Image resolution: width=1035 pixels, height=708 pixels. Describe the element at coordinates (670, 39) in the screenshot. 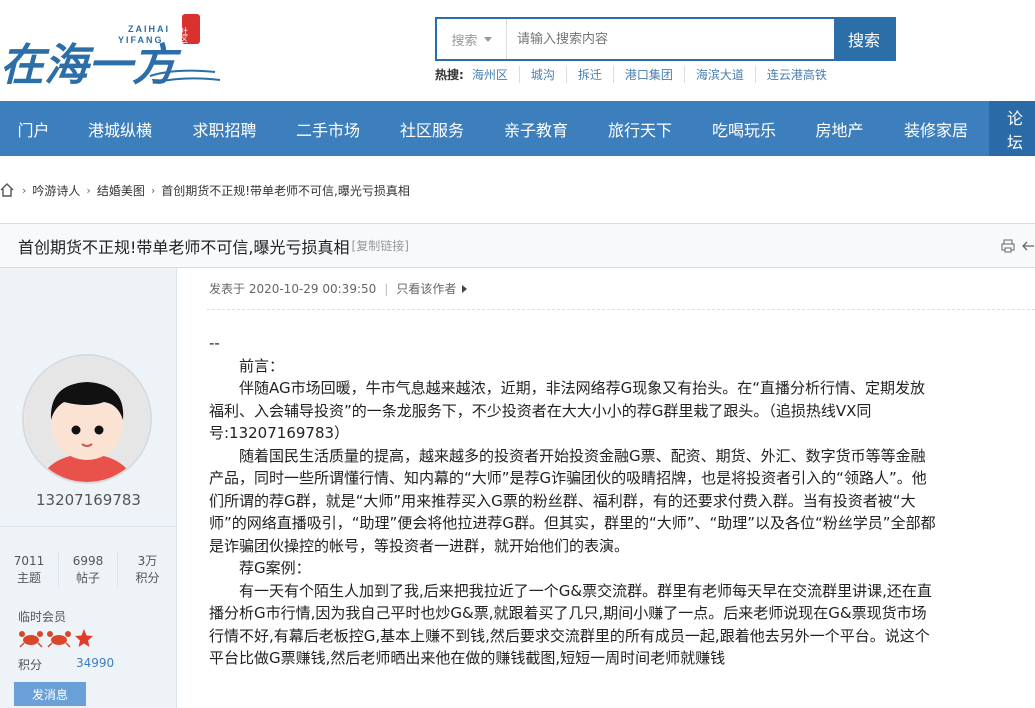

I see `search-input` at that location.